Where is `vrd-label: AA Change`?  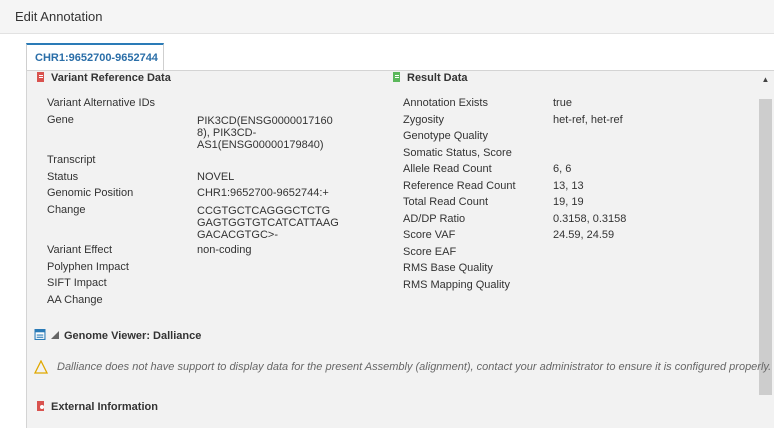 vrd-label: AA Change is located at coordinates (75, 300).